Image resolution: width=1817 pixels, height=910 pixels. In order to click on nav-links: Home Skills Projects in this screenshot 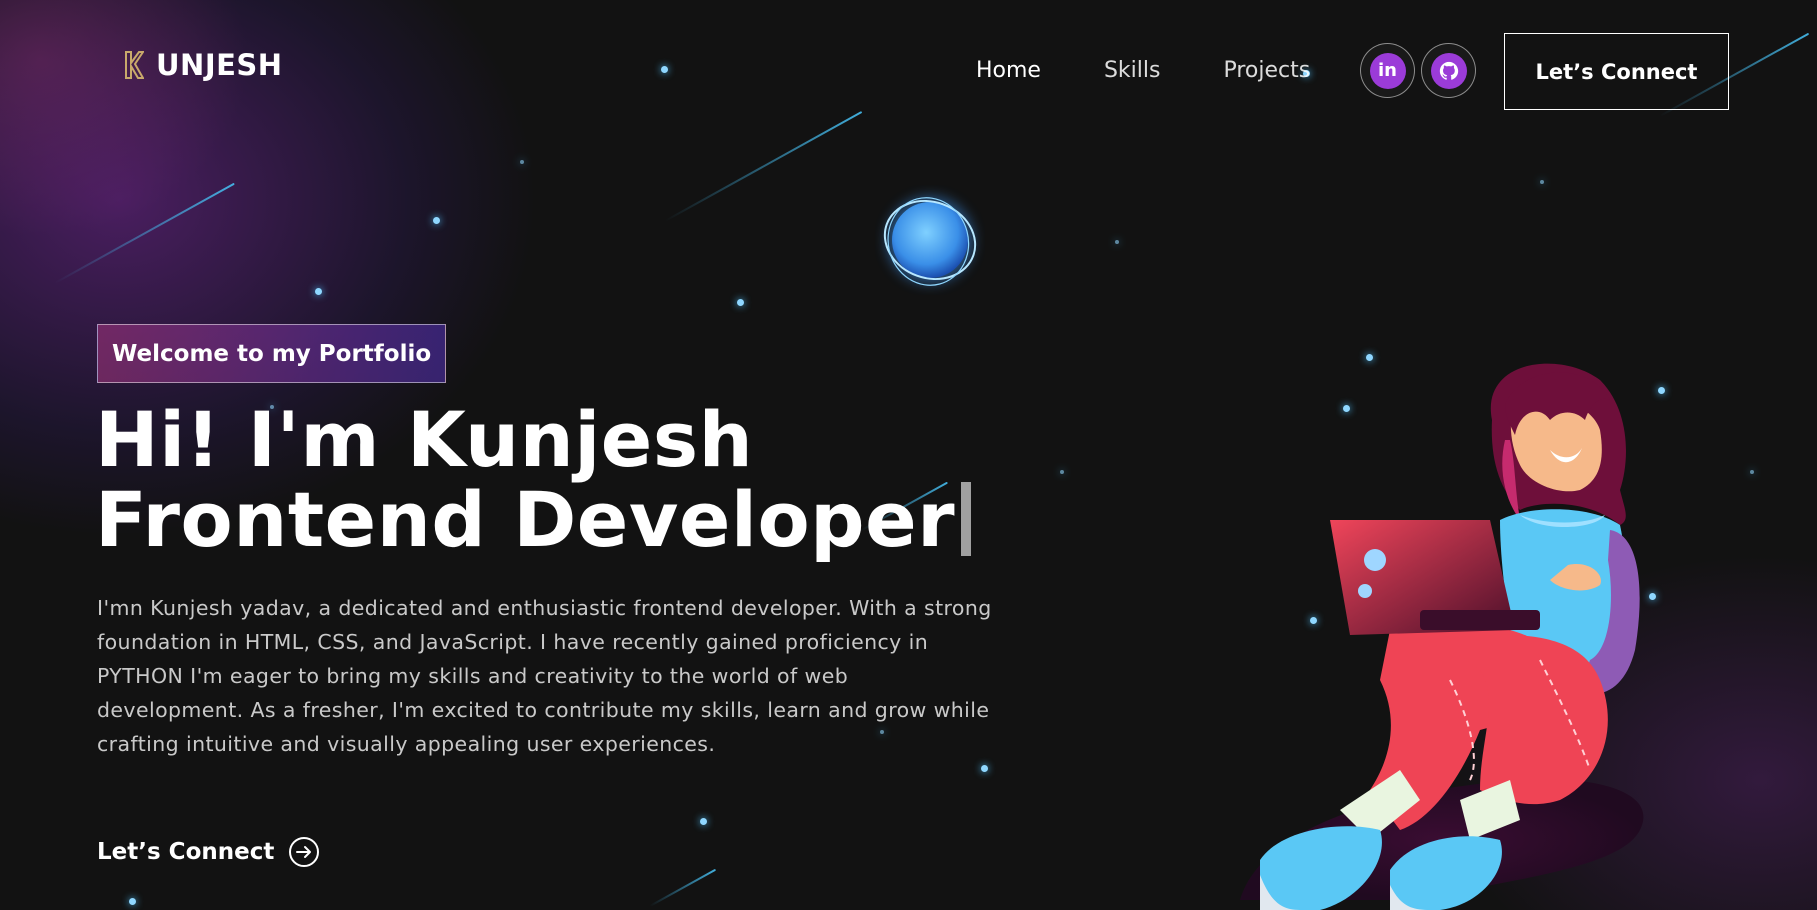, I will do `click(1143, 70)`.